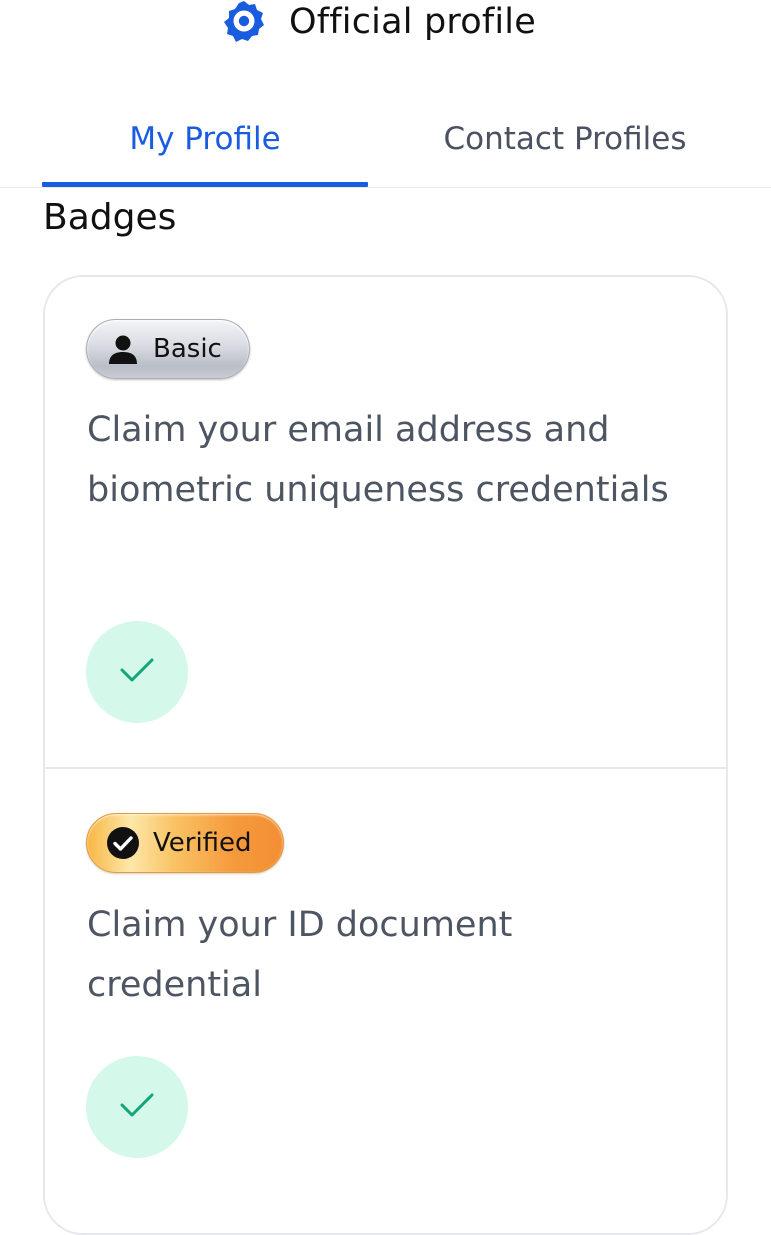 The height and width of the screenshot is (1235, 771). What do you see at coordinates (205, 184) in the screenshot?
I see `active-tab-indicator` at bounding box center [205, 184].